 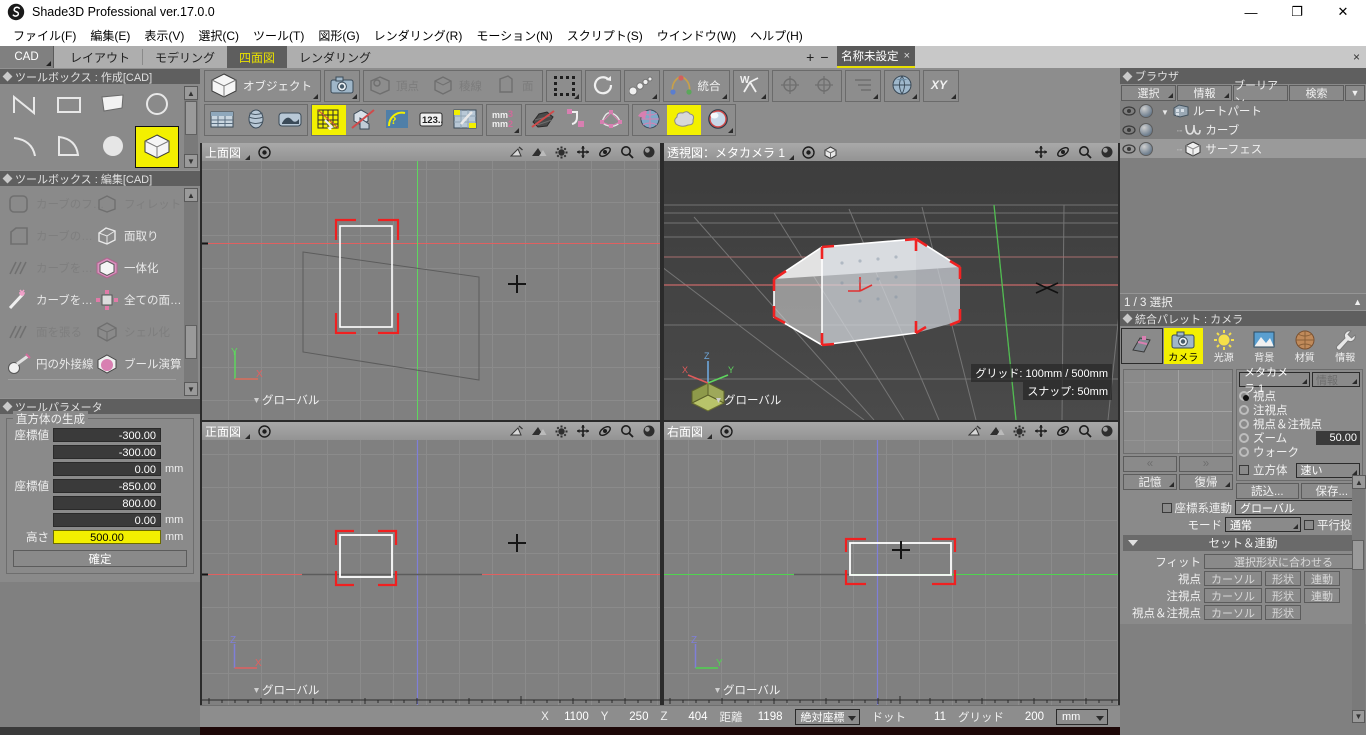 I want to click on top-view-title: 上面図, so click(x=228, y=152).